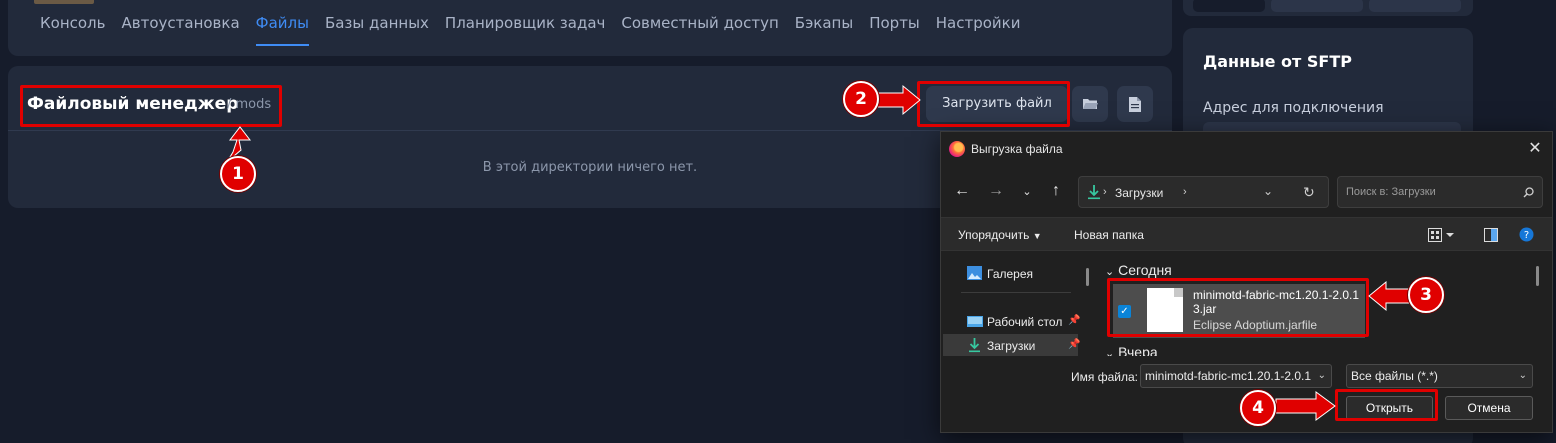  I want to click on annotation-badge-3: 3, so click(1426, 295).